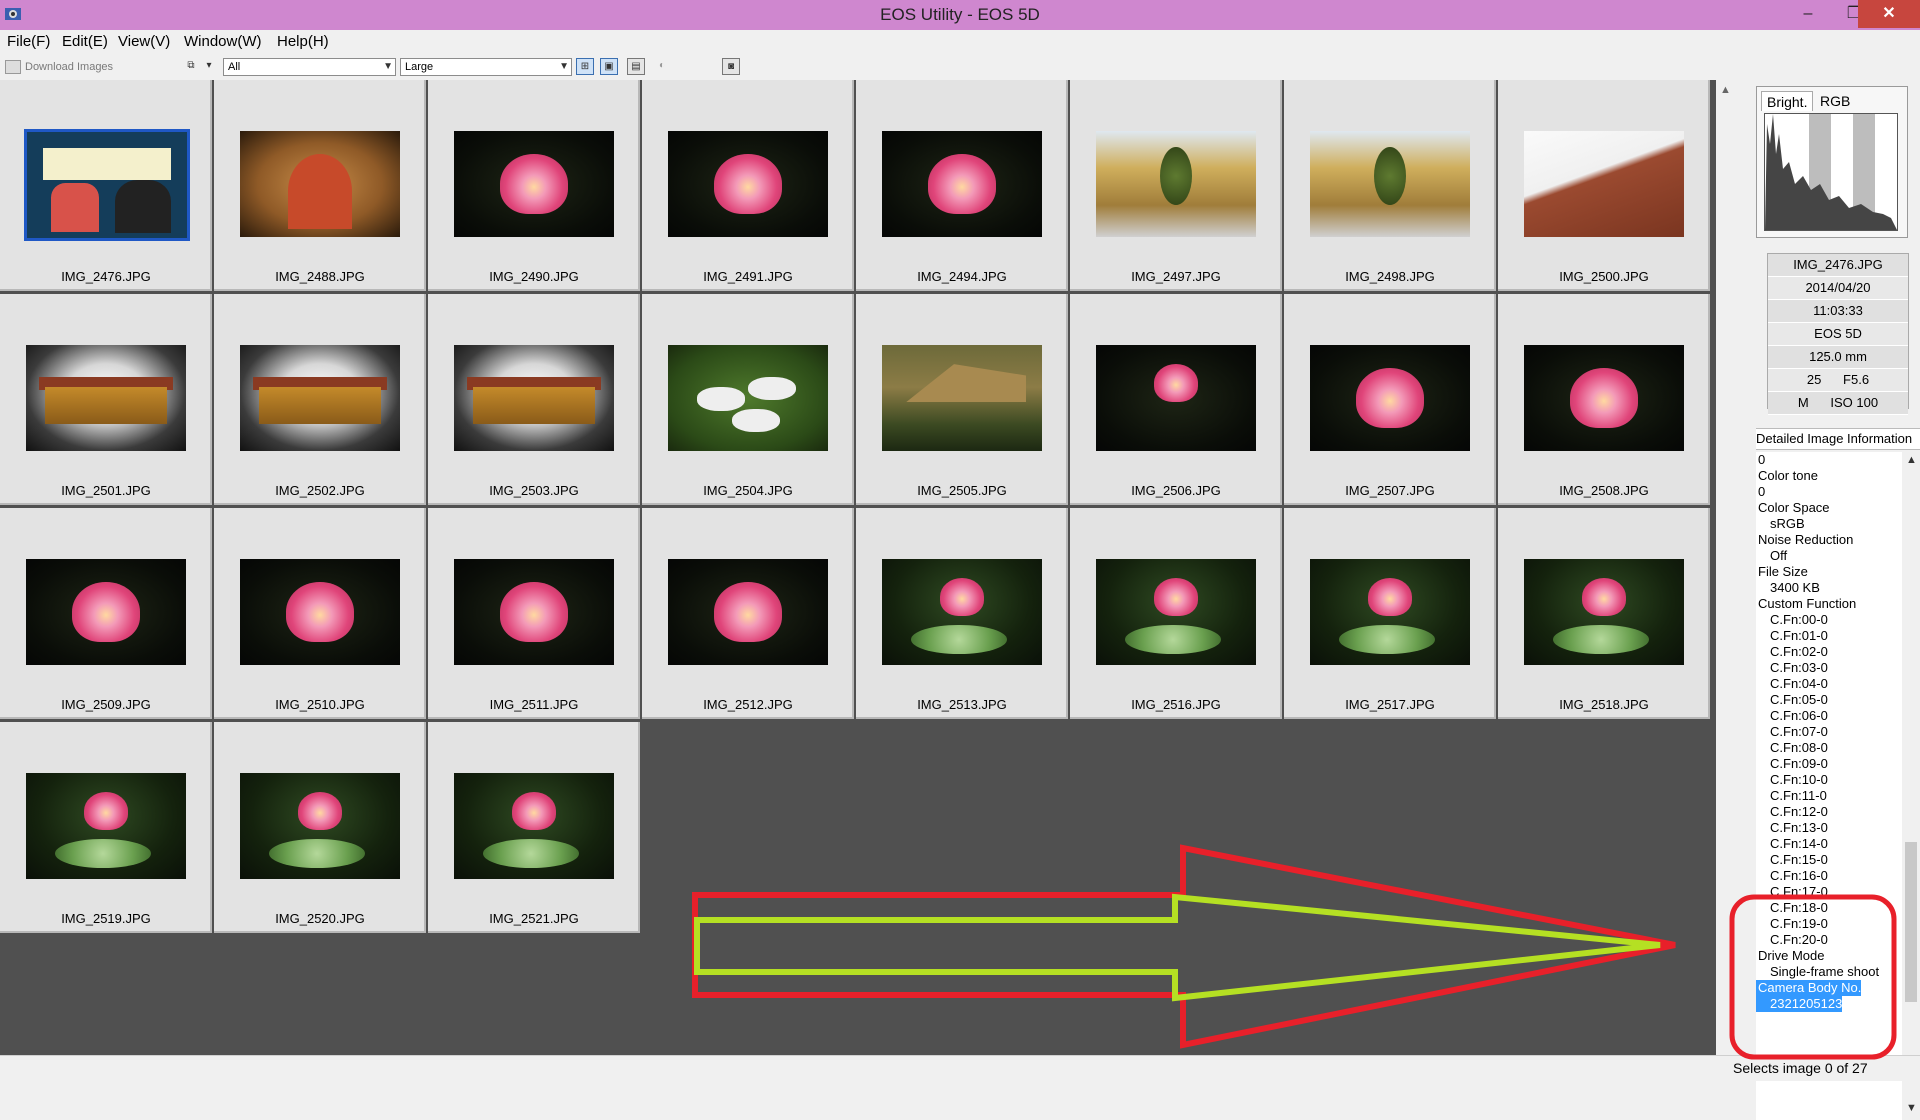 The width and height of the screenshot is (1920, 1120). I want to click on detail-row: Noise Reduction, so click(1829, 540).